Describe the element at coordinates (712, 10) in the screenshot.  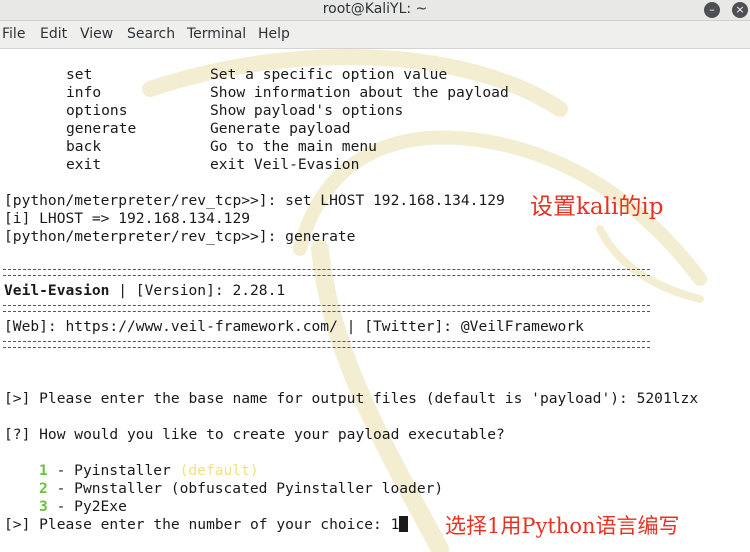
I see `minimize-icon: –` at that location.